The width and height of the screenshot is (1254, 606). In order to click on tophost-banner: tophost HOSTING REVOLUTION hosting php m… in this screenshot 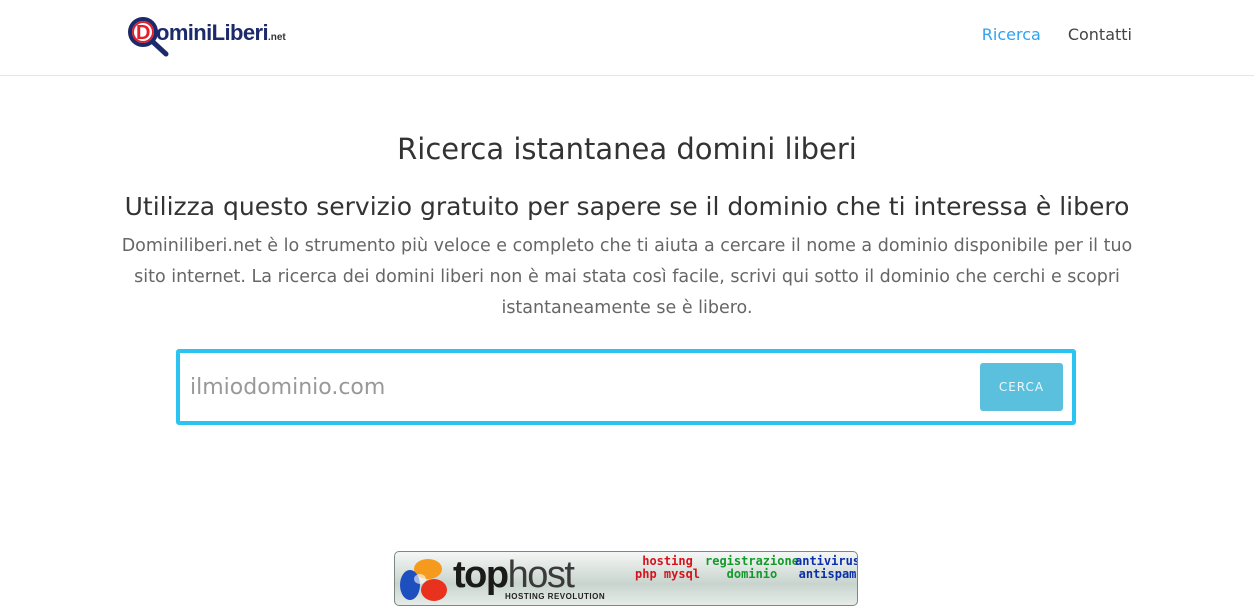, I will do `click(626, 578)`.